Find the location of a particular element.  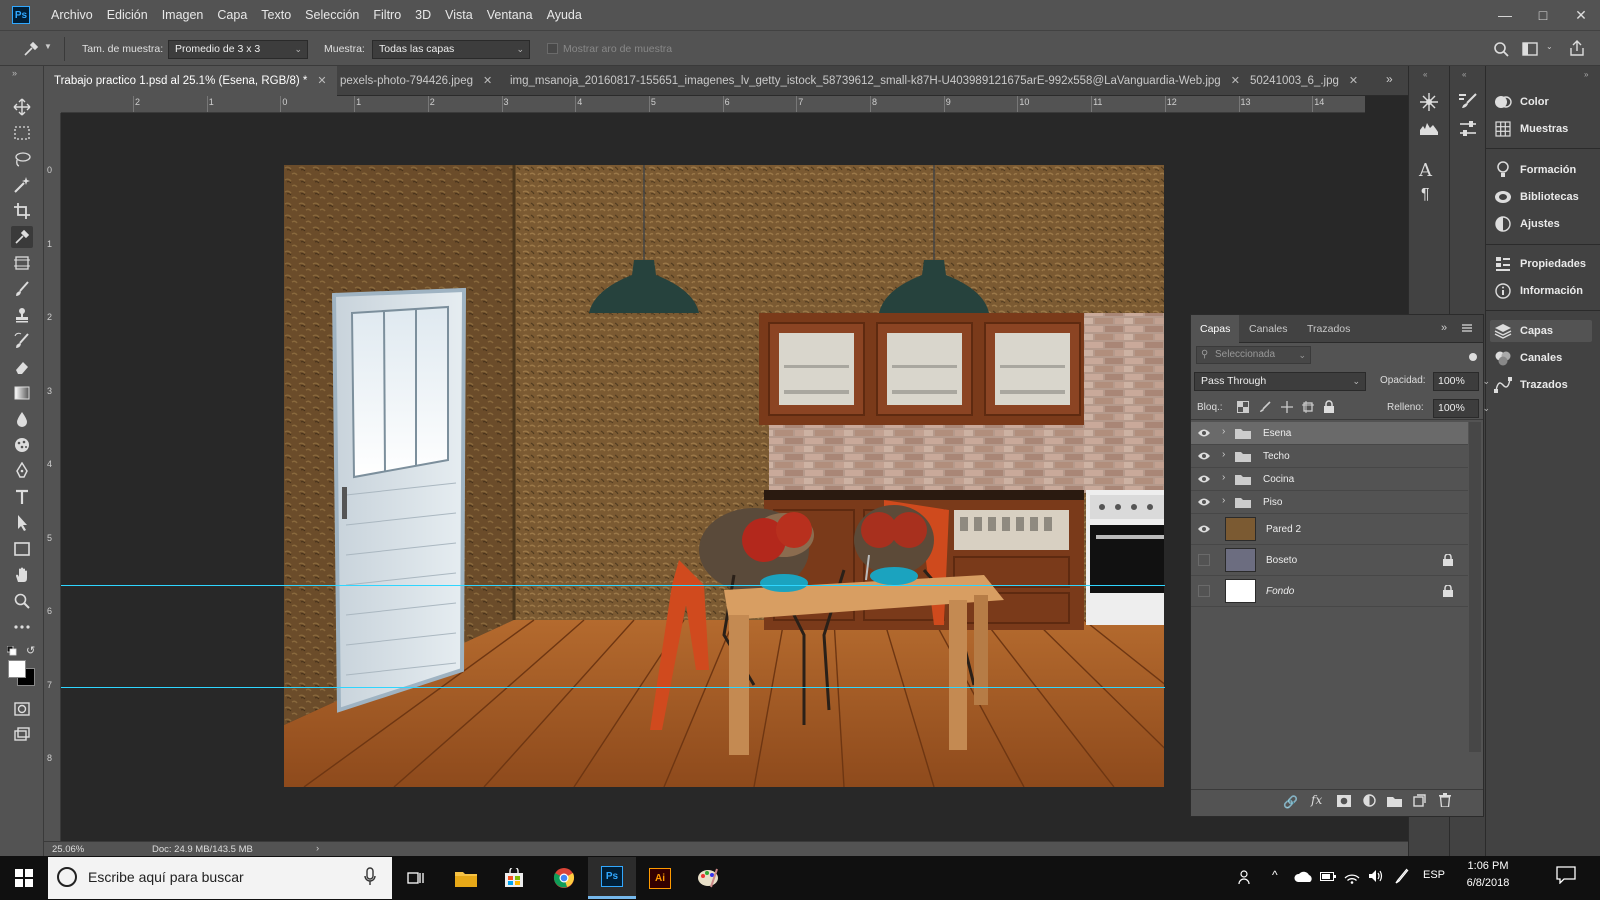

horizontal-ruler: 2 1 0 1 2 3 4 5 6 7 8 9 10 11 12 13 14 is located at coordinates (713, 104).